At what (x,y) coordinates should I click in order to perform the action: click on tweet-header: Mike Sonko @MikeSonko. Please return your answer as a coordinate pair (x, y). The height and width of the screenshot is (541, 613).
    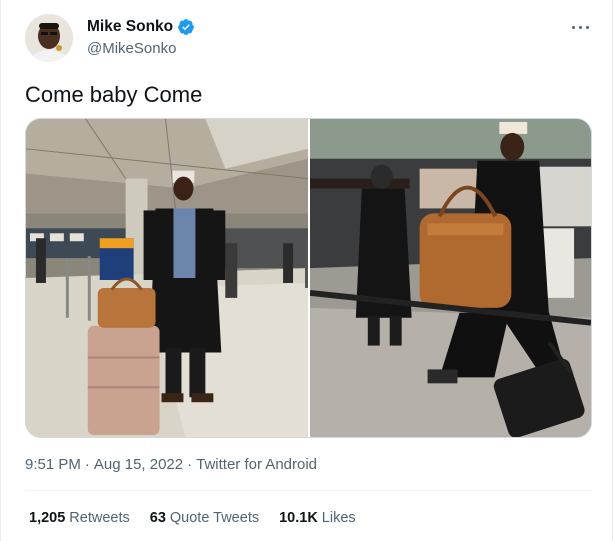
    Looking at the image, I should click on (308, 39).